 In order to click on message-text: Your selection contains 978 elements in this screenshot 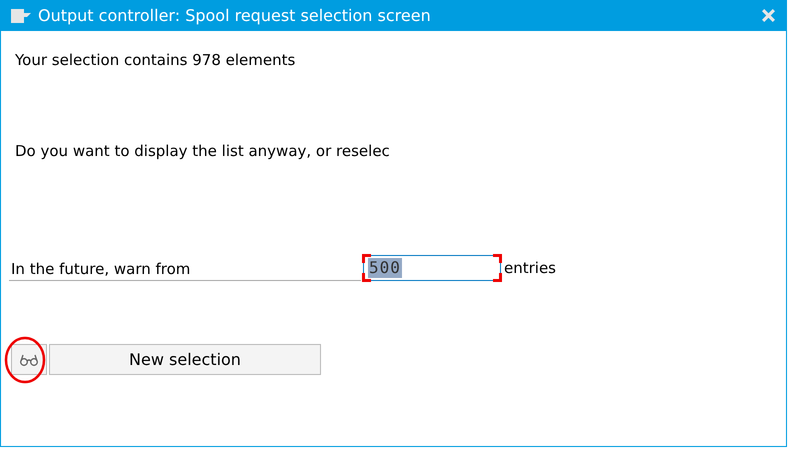, I will do `click(155, 60)`.